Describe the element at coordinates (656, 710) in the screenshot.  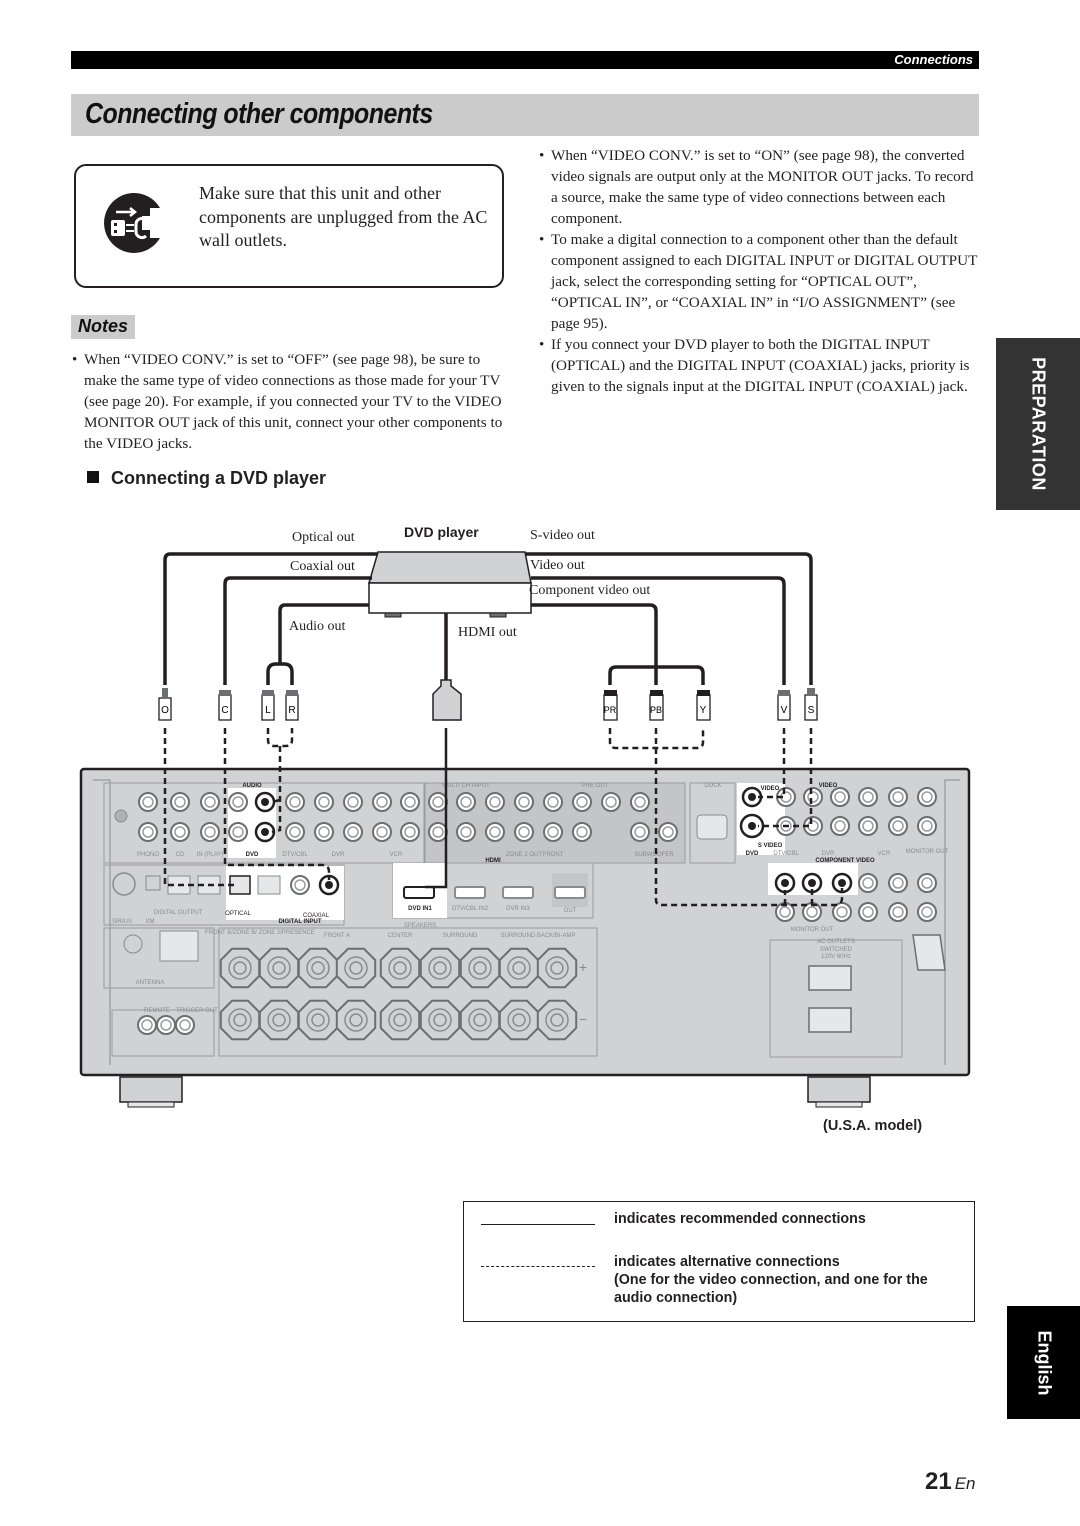
I see `plug-label: PB` at that location.